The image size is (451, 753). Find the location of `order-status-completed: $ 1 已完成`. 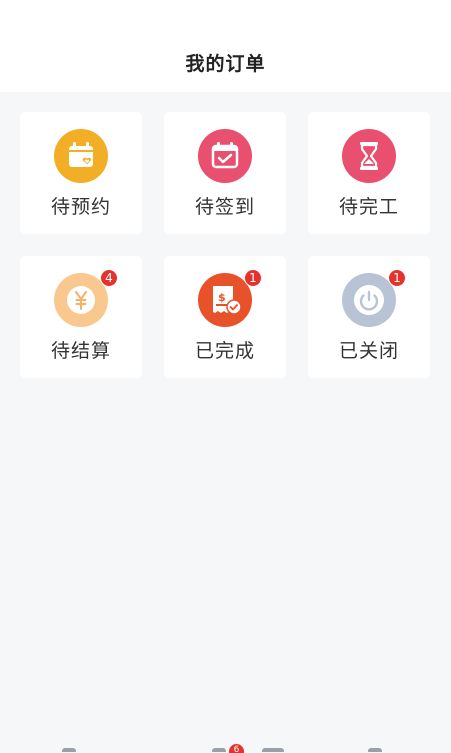

order-status-completed: $ 1 已完成 is located at coordinates (225, 317).